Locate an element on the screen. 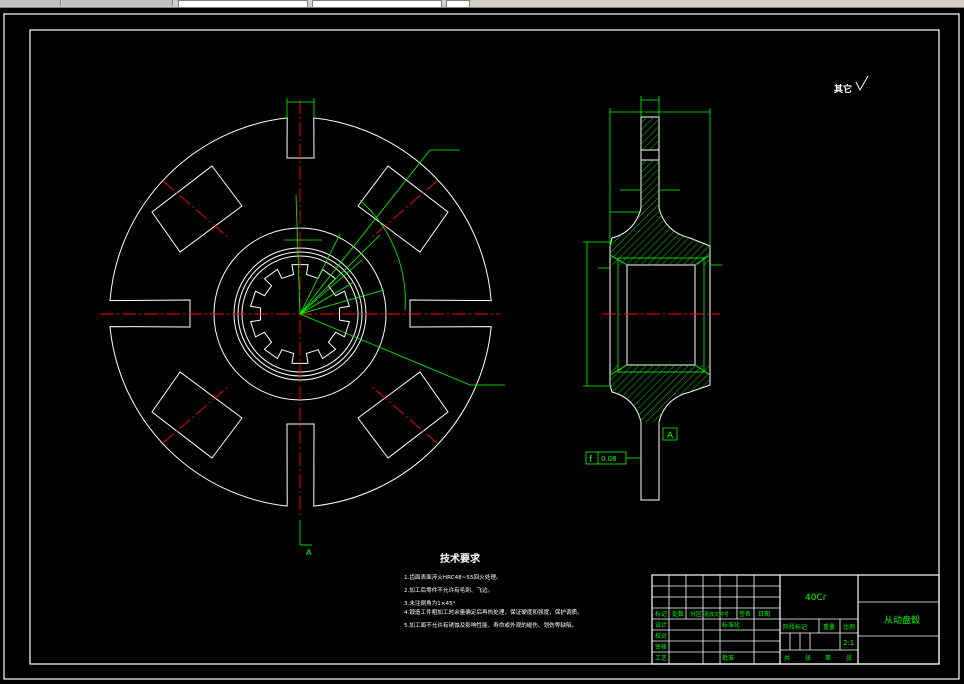  tb-material: 40Cr is located at coordinates (816, 598).